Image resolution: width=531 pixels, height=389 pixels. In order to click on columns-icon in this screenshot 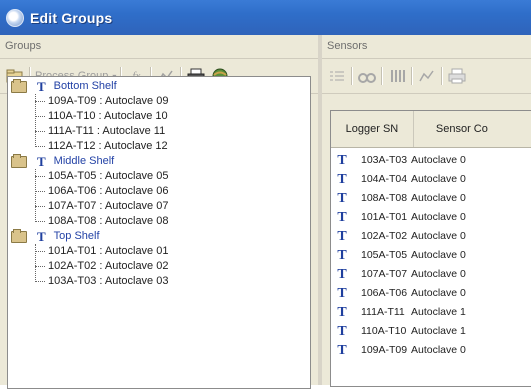, I will do `click(397, 76)`.